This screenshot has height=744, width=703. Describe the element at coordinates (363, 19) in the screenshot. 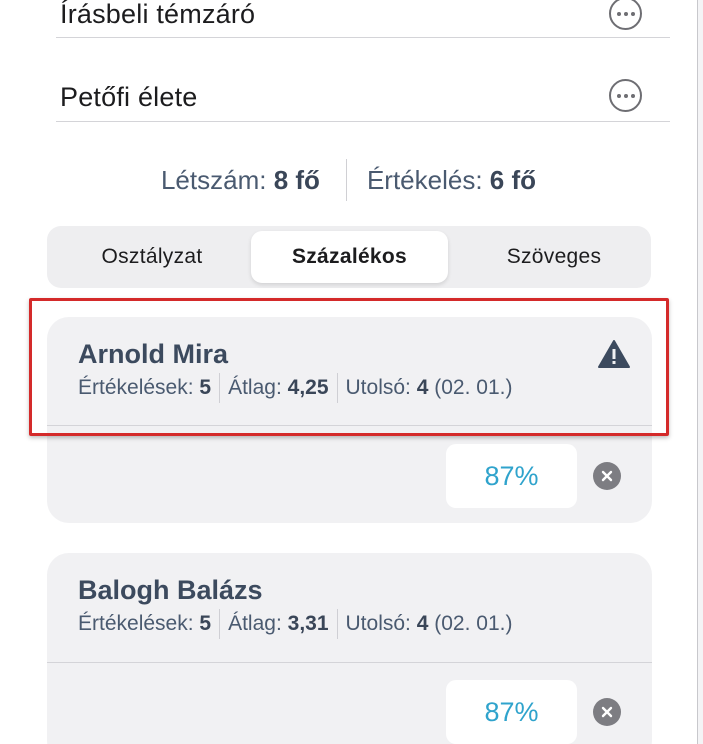

I see `topic-row: Írásbeli témzáró` at that location.